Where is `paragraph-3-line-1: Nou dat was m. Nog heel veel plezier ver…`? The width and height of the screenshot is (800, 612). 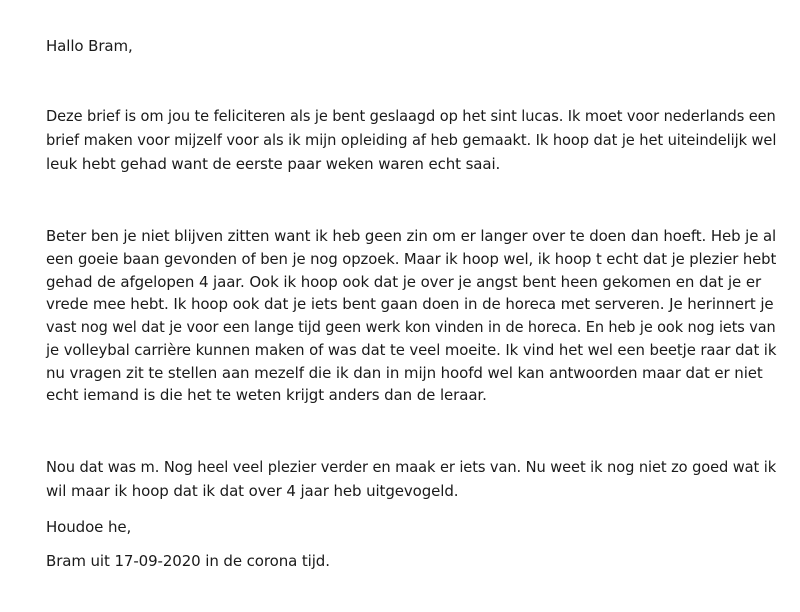
paragraph-3-line-1: Nou dat was m. Nog heel veel plezier ver… is located at coordinates (411, 467).